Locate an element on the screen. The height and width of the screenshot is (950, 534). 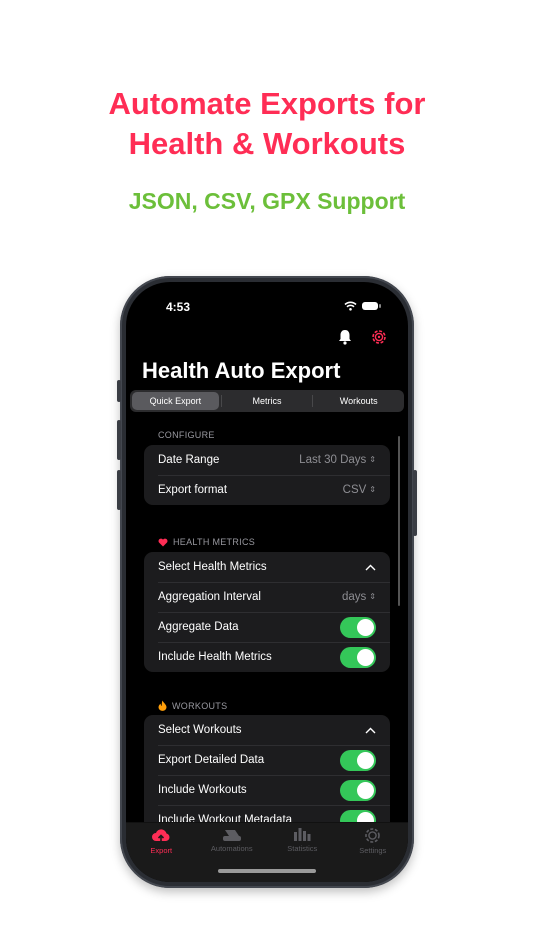
tab-export: Export is located at coordinates (161, 854).